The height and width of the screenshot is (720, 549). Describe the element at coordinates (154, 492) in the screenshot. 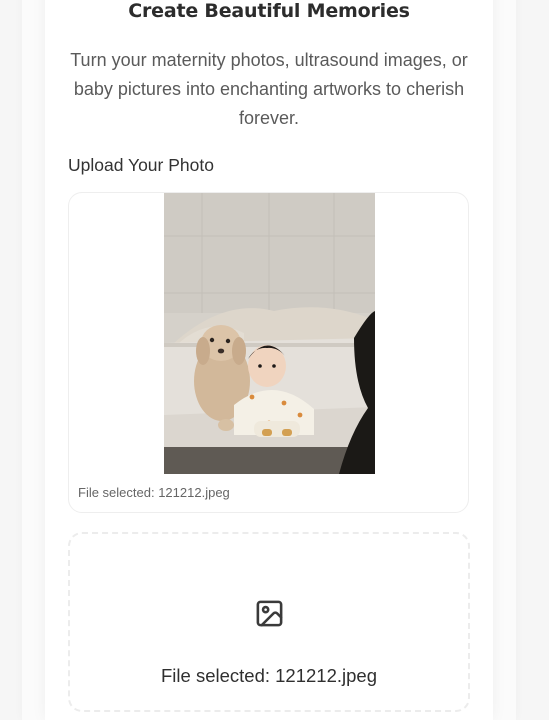

I see `preview-file-selected-text: File selected: 121212.jpeg` at that location.